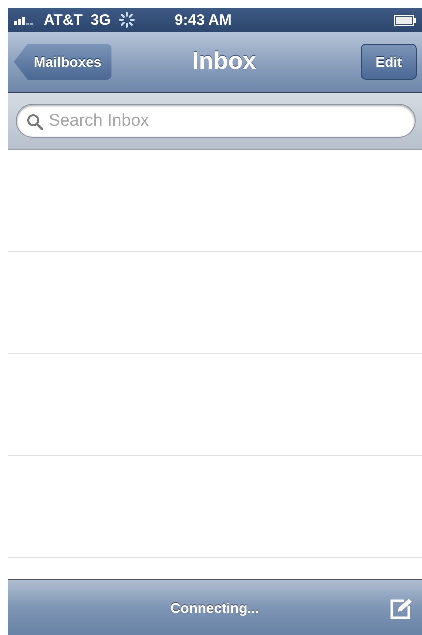  I want to click on edit-button: Edit, so click(389, 62).